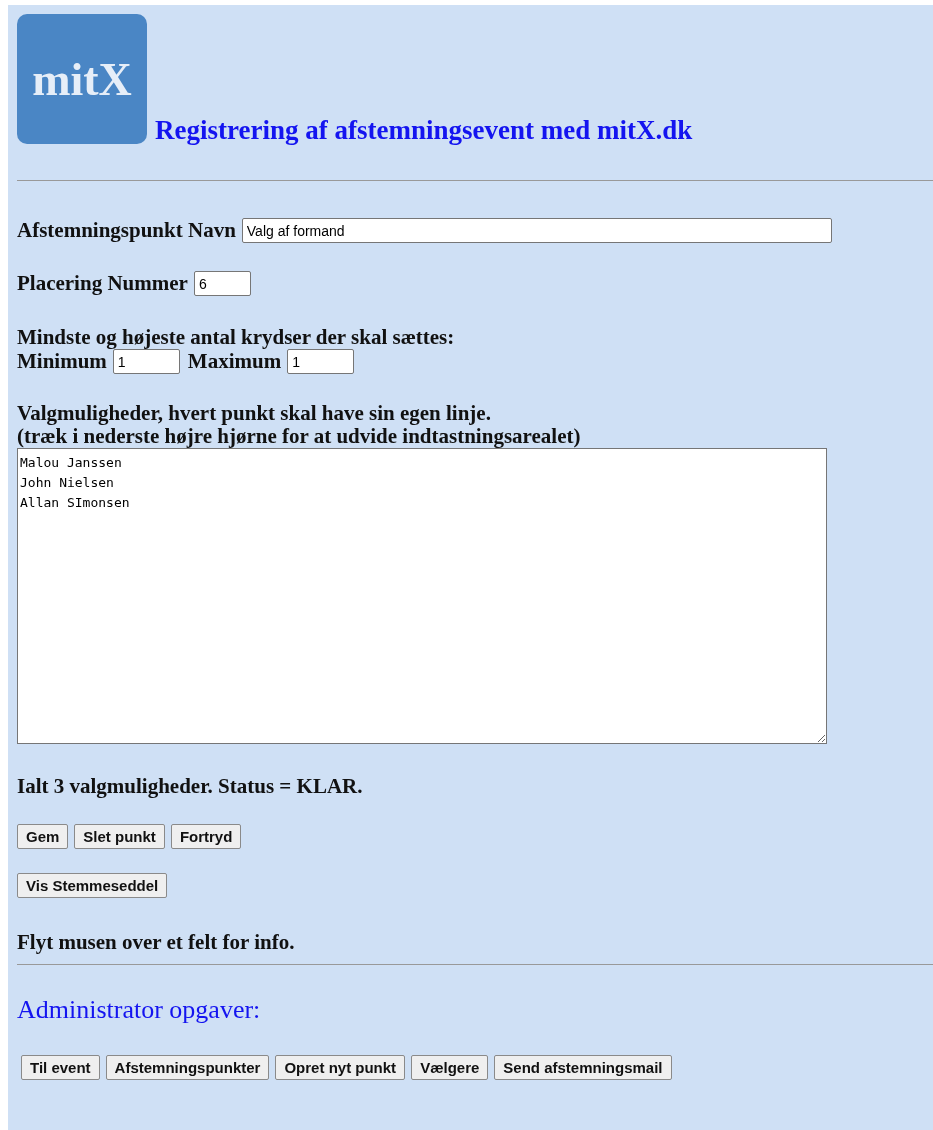 This screenshot has width=933, height=1130. Describe the element at coordinates (146, 361) in the screenshot. I see `minimum-input: 1` at that location.